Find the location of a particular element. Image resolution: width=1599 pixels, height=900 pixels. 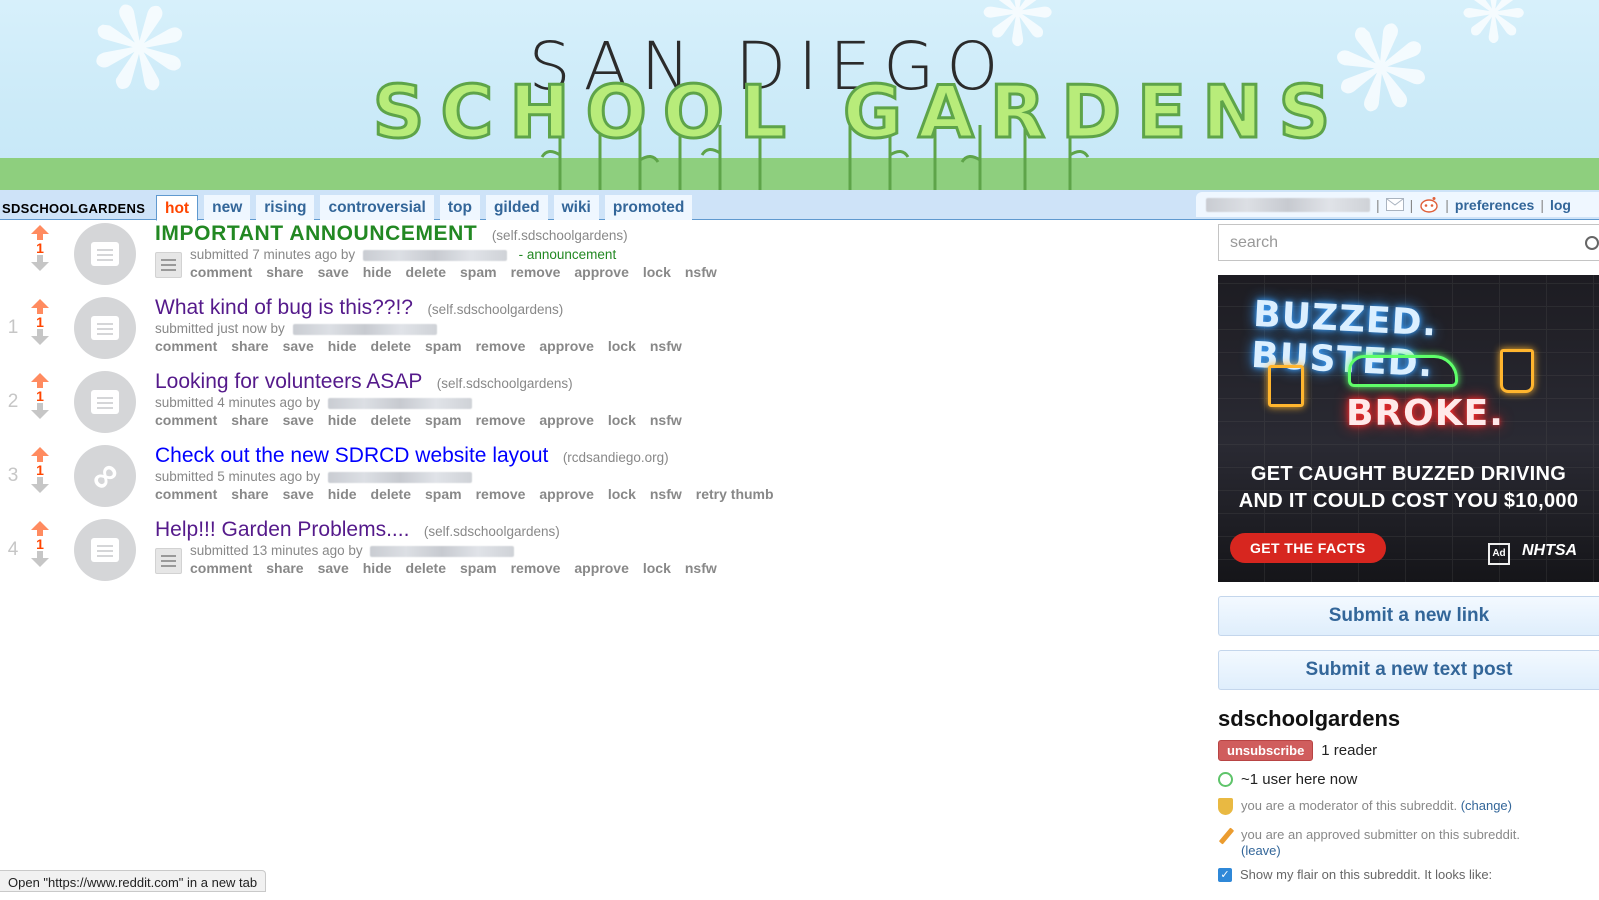

post-title-link: Check out the new SDRCD website layout is located at coordinates (351, 455).